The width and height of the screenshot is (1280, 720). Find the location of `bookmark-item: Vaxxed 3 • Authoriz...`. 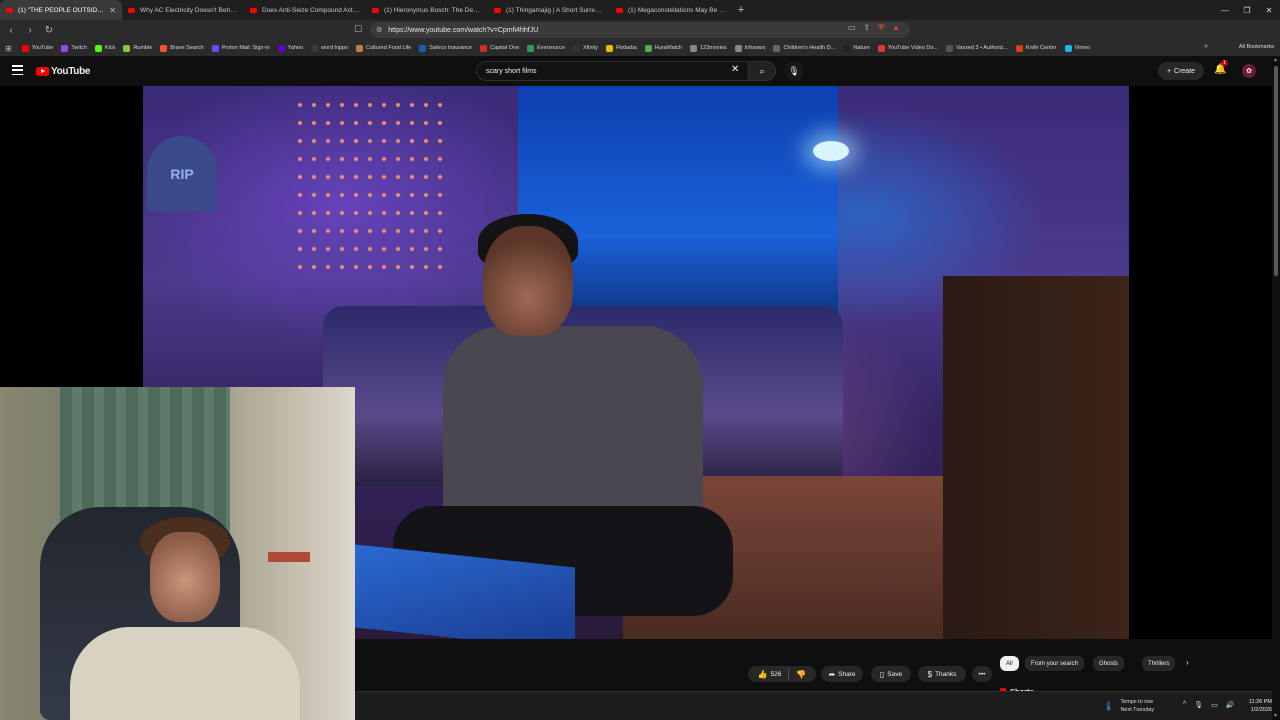

bookmark-item: Vaxxed 3 • Authoriz... is located at coordinates (977, 48).